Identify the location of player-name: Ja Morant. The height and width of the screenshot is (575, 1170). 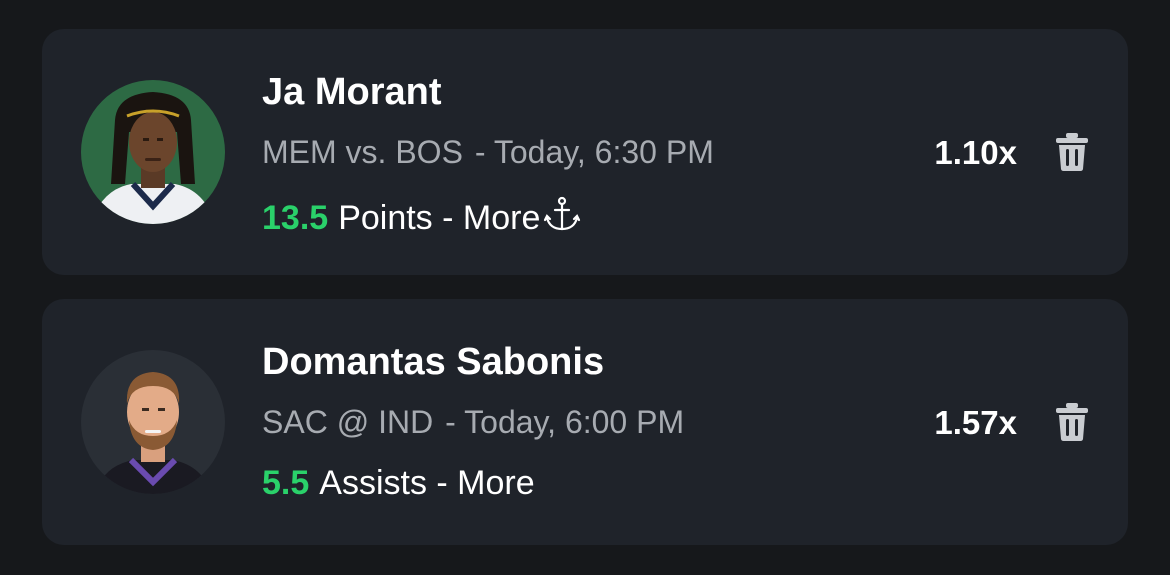
(352, 92).